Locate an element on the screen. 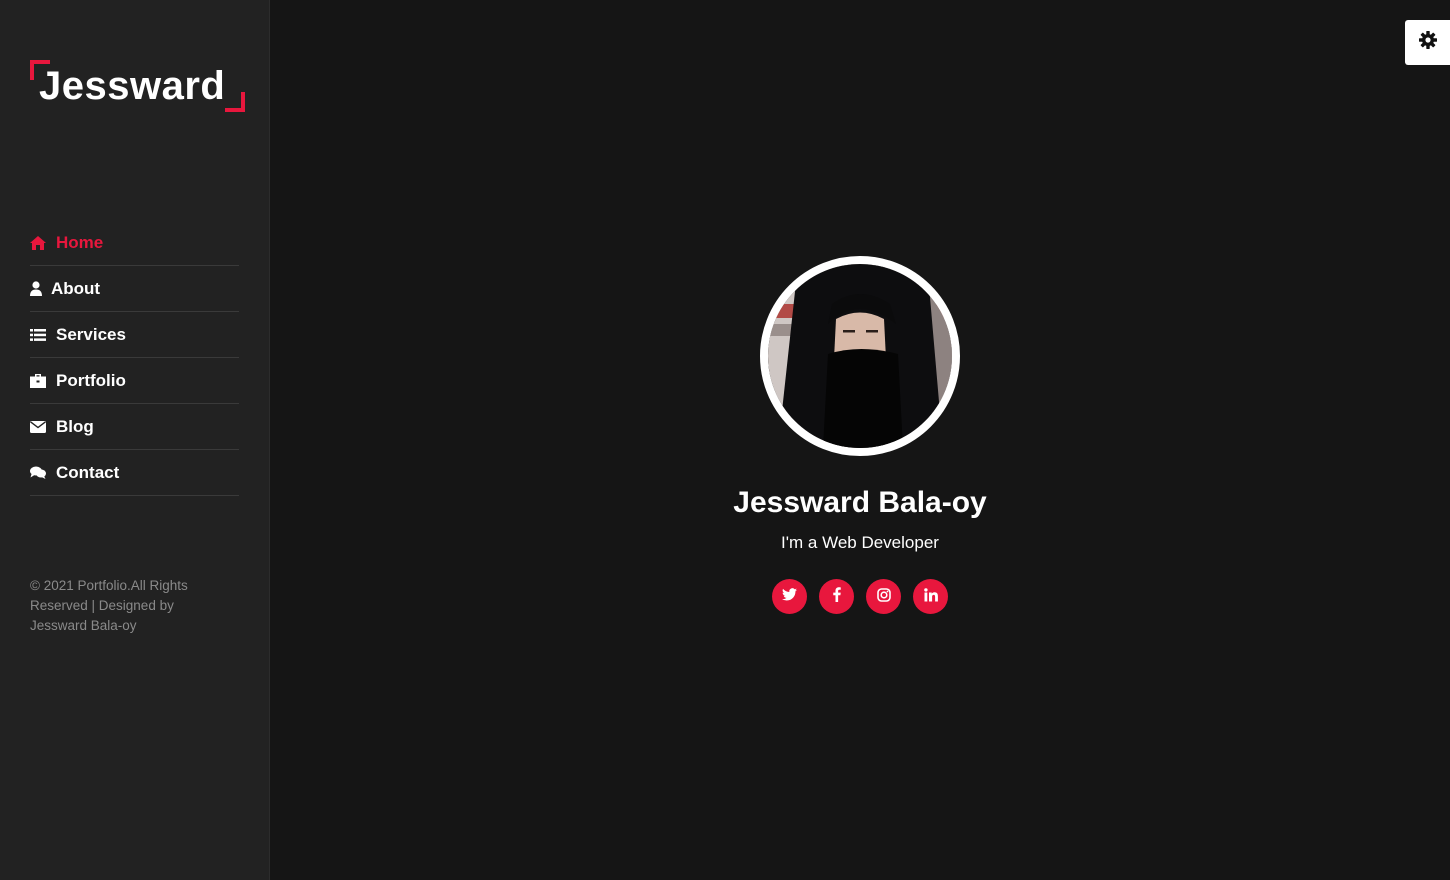  profile-avatar is located at coordinates (860, 356).